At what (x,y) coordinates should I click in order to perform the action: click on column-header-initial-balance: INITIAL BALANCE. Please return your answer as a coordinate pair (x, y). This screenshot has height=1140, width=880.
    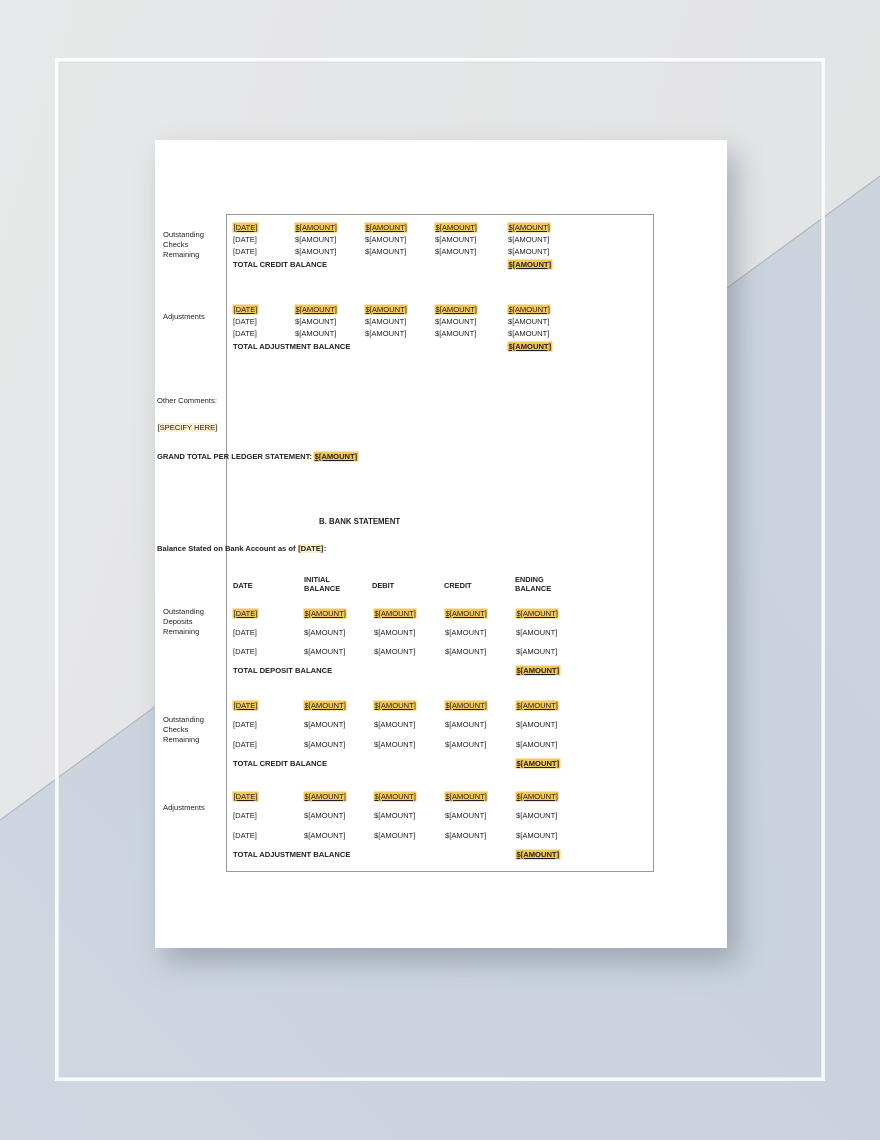
    Looking at the image, I should click on (322, 584).